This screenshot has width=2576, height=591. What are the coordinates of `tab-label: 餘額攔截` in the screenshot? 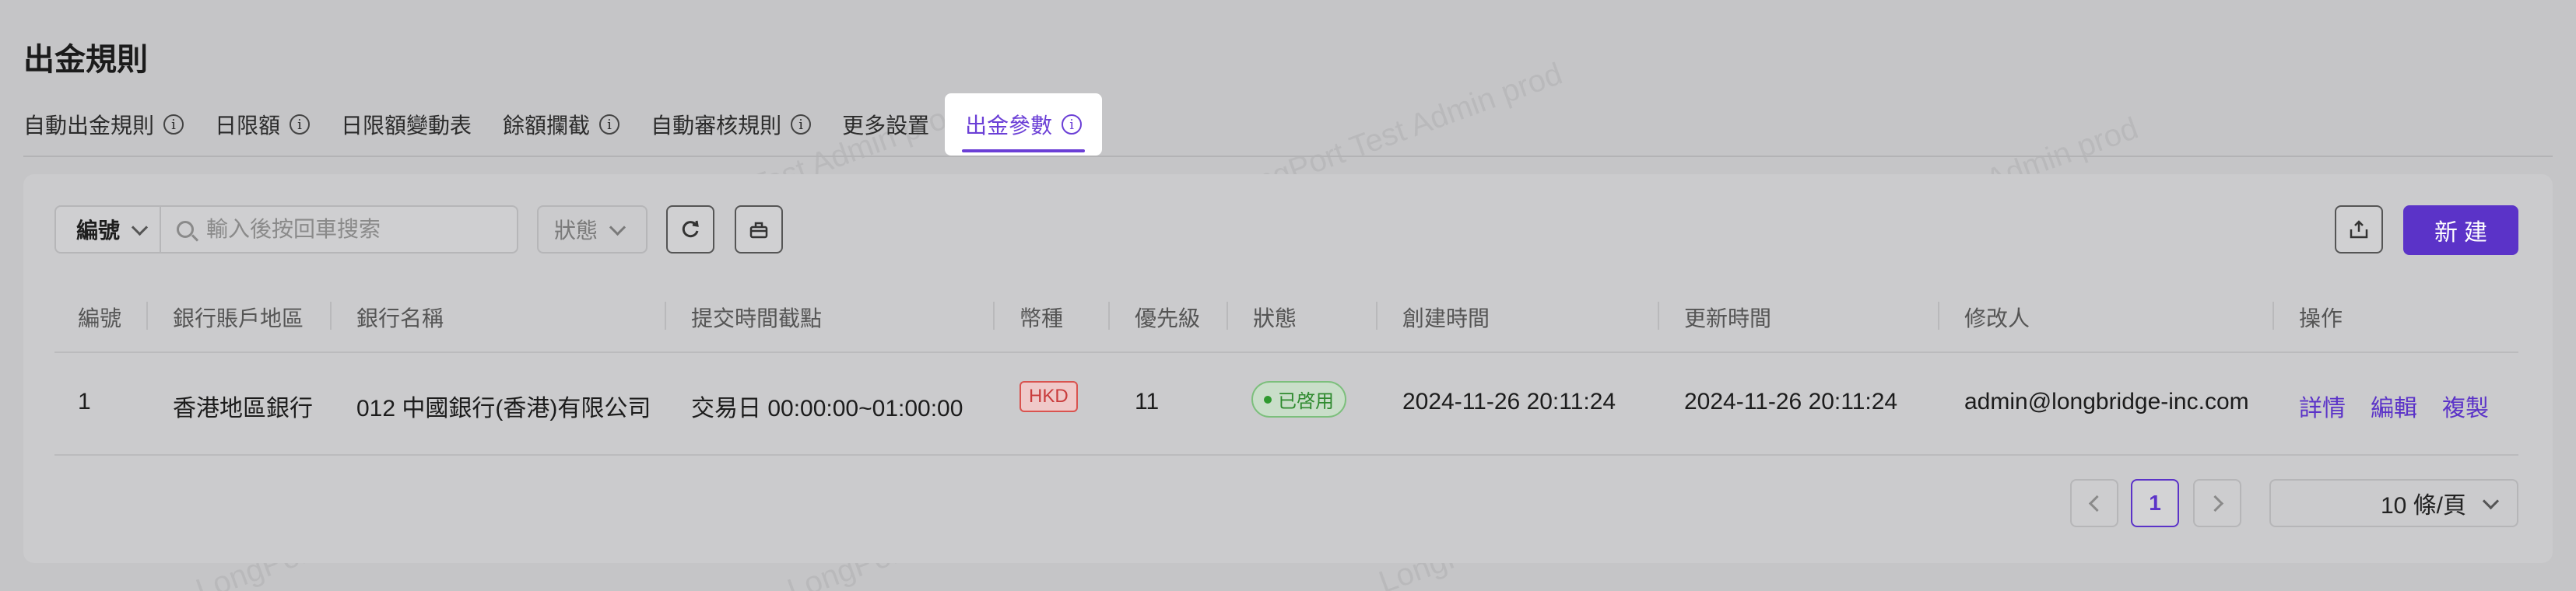 It's located at (547, 126).